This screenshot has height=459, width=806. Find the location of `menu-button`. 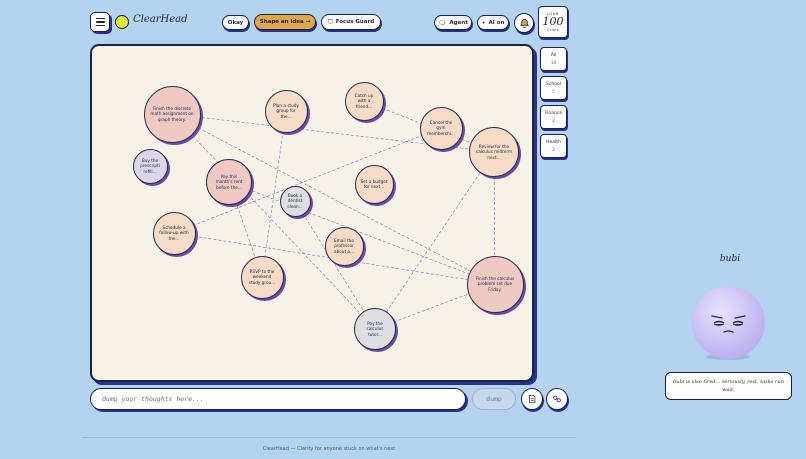

menu-button is located at coordinates (100, 22).